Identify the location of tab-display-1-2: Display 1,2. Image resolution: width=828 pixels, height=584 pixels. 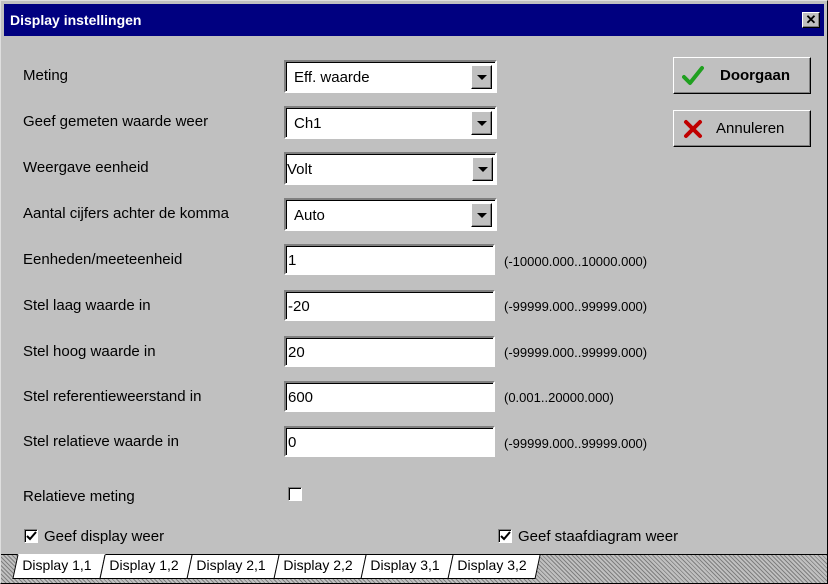
(146, 567).